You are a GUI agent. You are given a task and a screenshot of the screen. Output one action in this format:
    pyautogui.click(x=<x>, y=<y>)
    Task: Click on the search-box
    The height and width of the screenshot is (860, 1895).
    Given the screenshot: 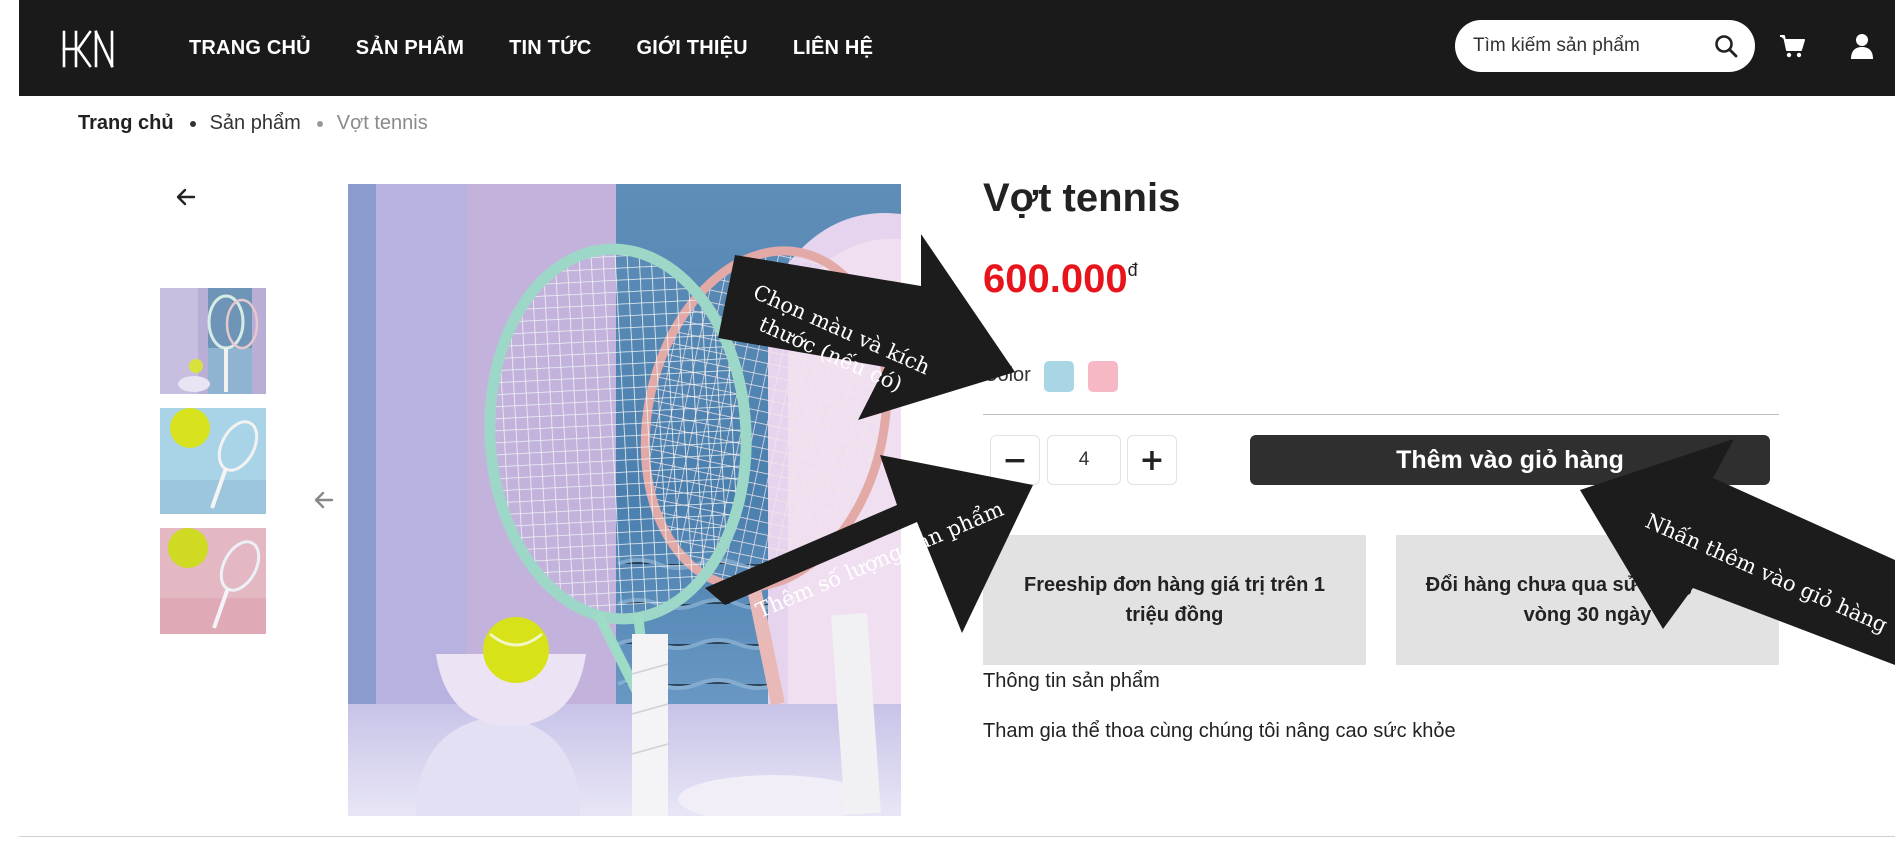 What is the action you would take?
    pyautogui.click(x=1605, y=46)
    